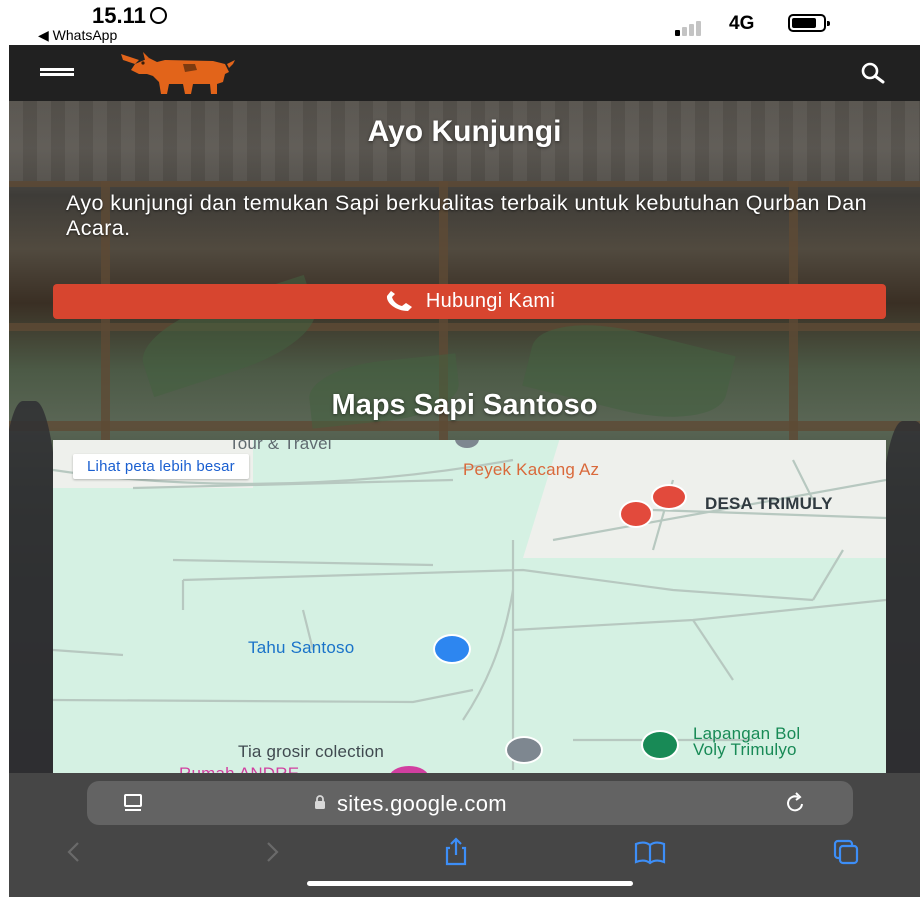 This screenshot has width=920, height=897. I want to click on hero-title: Ayo Kunjungi, so click(464, 131).